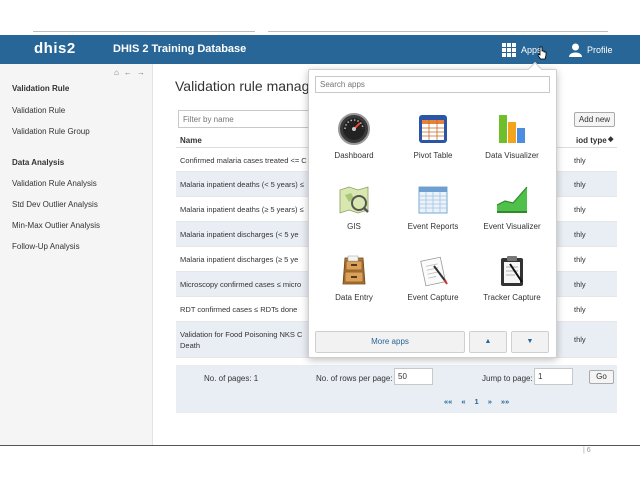  What do you see at coordinates (54, 183) in the screenshot?
I see `sidebar-item-validation-rule-analysis: Validation Rule Analysis` at bounding box center [54, 183].